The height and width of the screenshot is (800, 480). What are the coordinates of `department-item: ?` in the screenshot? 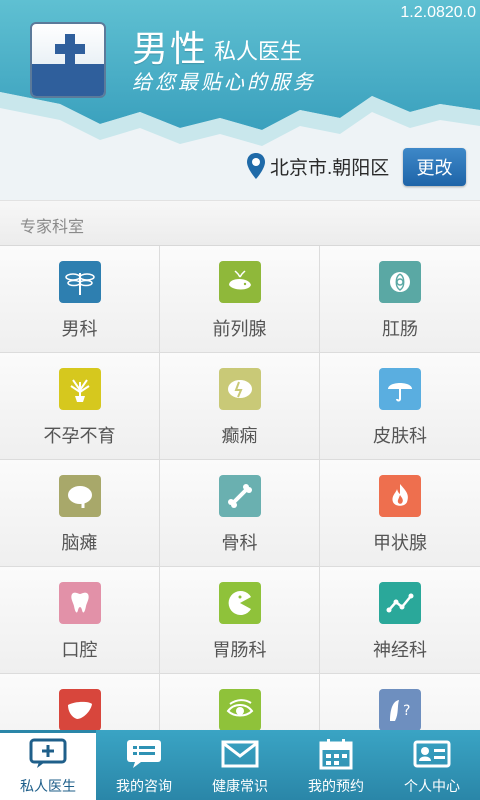 It's located at (400, 702).